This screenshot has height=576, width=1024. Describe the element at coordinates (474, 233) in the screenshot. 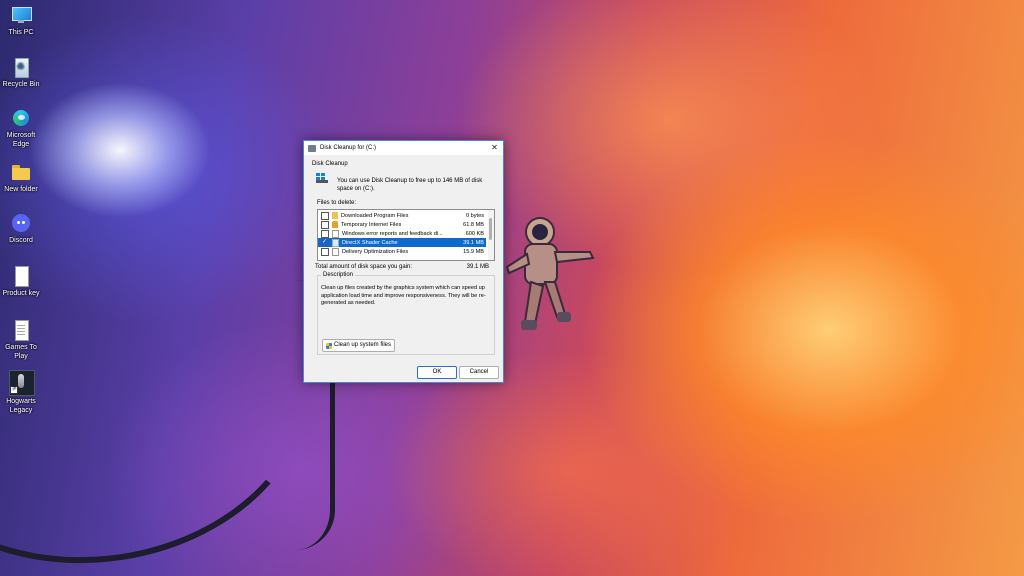

I see `file-category-size: 600 KB` at that location.